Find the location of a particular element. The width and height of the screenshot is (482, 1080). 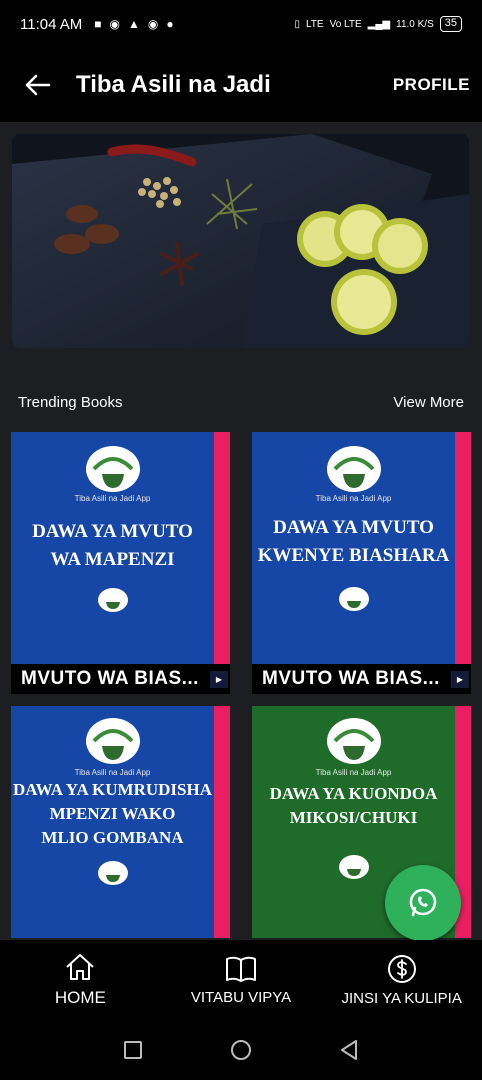

app-bar: Tiba Asili na Jadi PROFILE is located at coordinates (241, 85).